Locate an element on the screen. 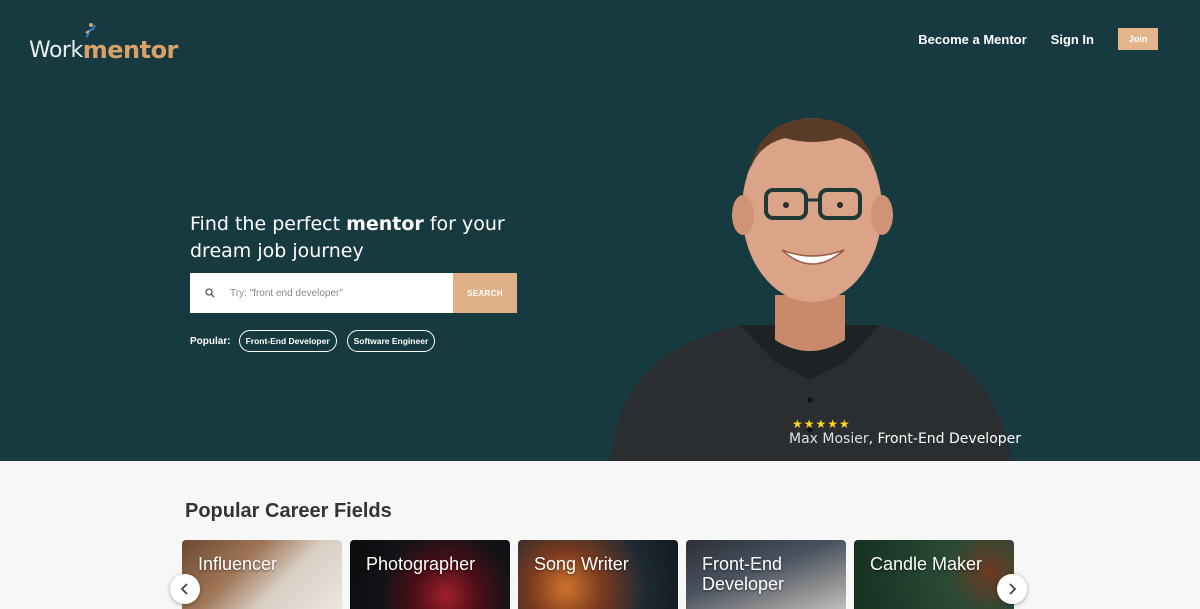  career-label-line1: Influencer is located at coordinates (238, 564).